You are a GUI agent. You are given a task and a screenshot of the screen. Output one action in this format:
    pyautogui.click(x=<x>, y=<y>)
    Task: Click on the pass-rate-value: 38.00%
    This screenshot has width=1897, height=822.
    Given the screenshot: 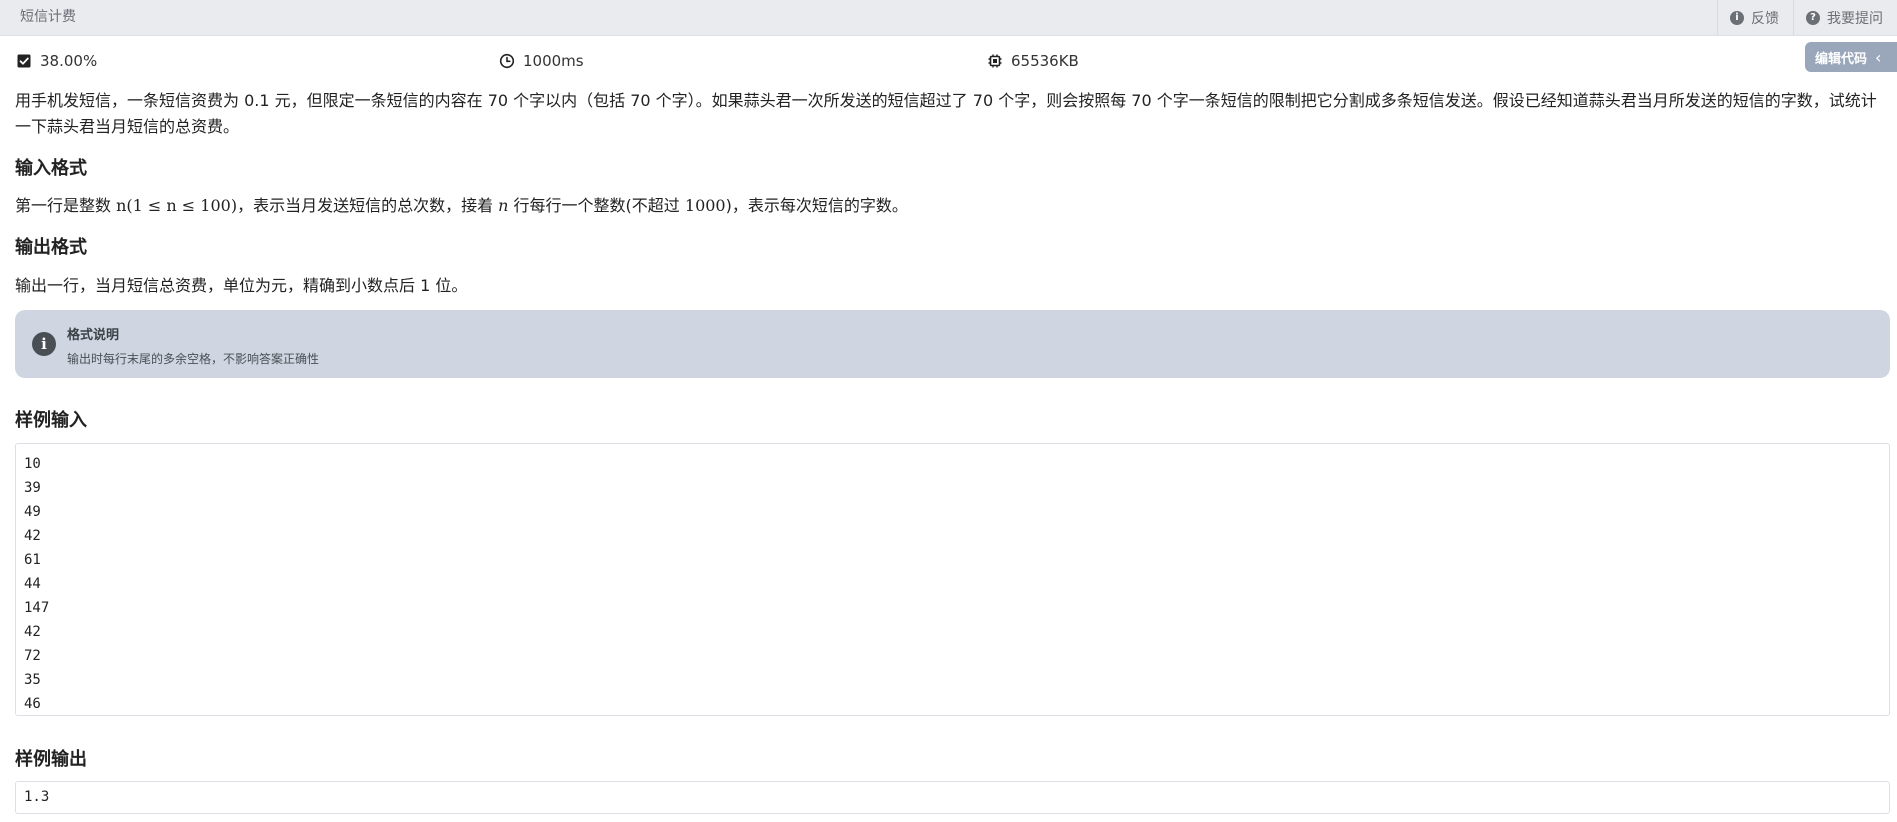 What is the action you would take?
    pyautogui.click(x=69, y=61)
    